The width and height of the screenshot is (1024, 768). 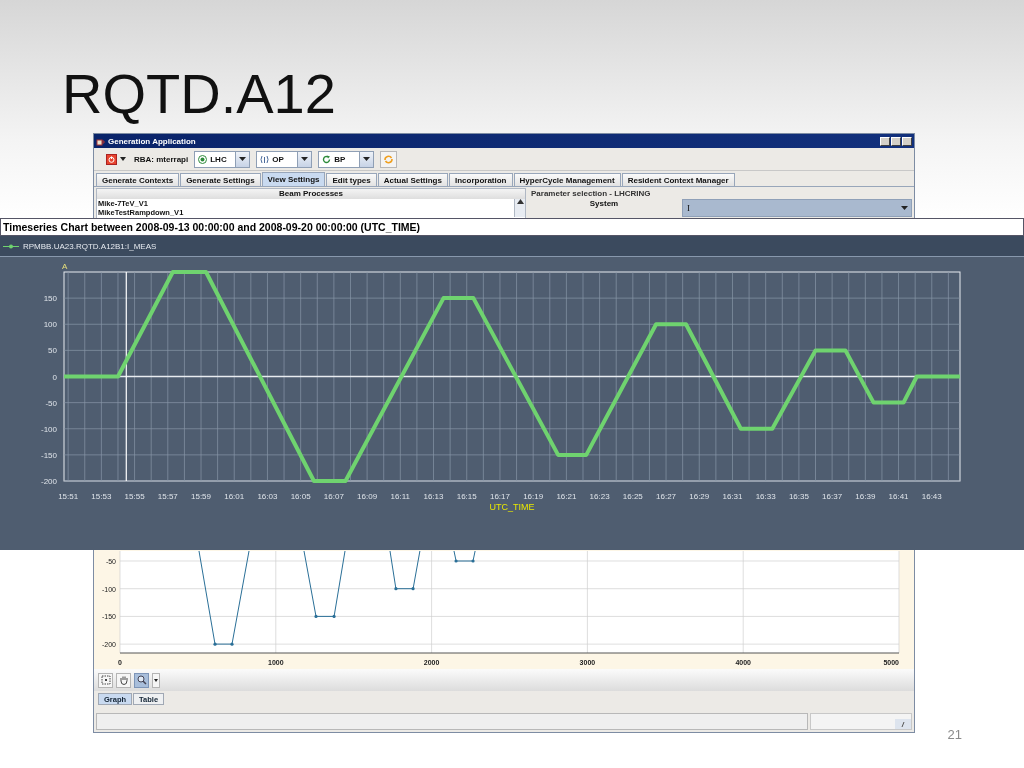 I want to click on cursor-line, so click(x=126, y=376).